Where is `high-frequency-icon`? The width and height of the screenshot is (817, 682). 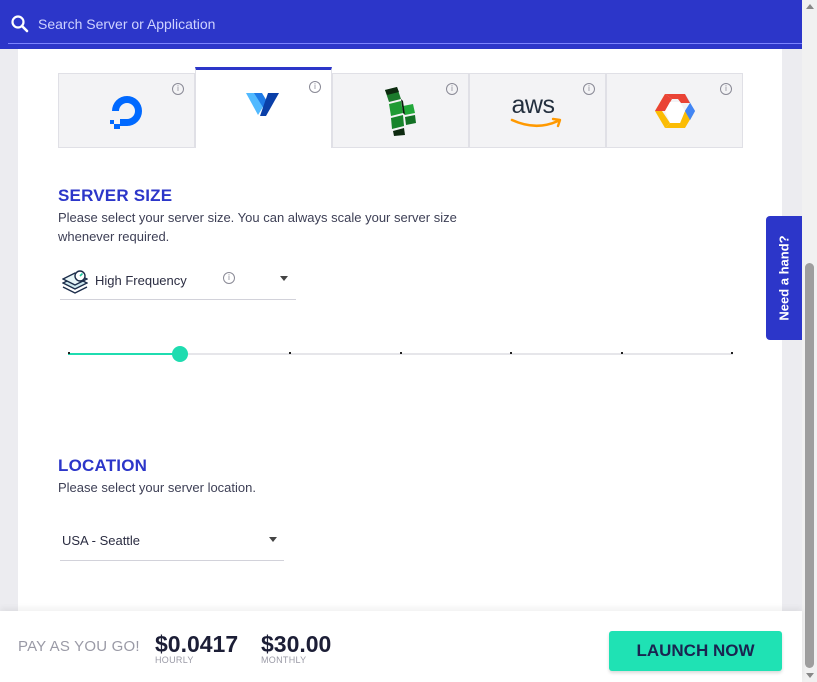 high-frequency-icon is located at coordinates (75, 282).